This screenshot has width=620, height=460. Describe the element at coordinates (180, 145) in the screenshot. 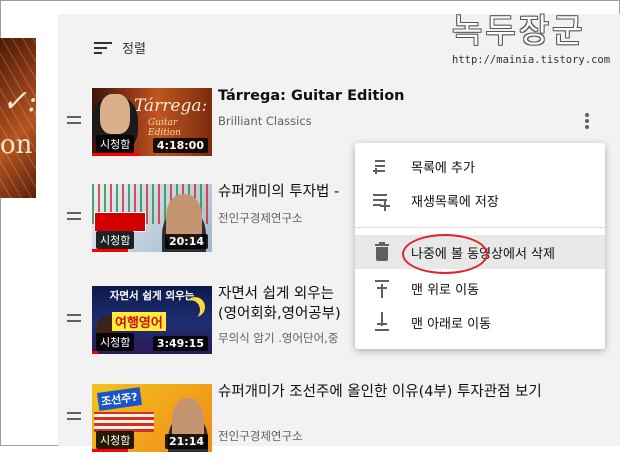

I see `duration-badge: 4:18:00` at that location.